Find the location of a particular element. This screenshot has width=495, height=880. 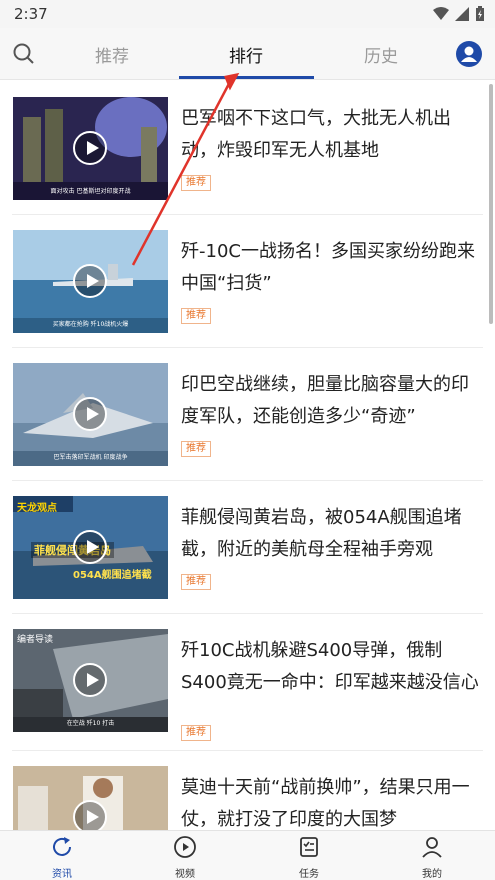

list-item: 莫迪十天前“战前换帅”，结果只用一仗，就打没了印度的大国梦 is located at coordinates (247, 798).